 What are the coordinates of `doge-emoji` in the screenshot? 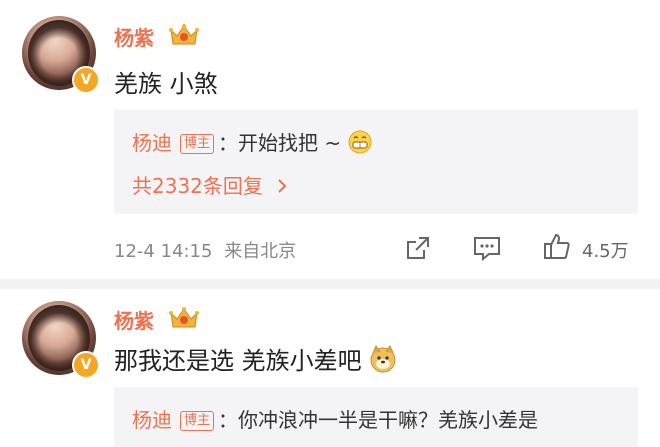 It's located at (383, 359).